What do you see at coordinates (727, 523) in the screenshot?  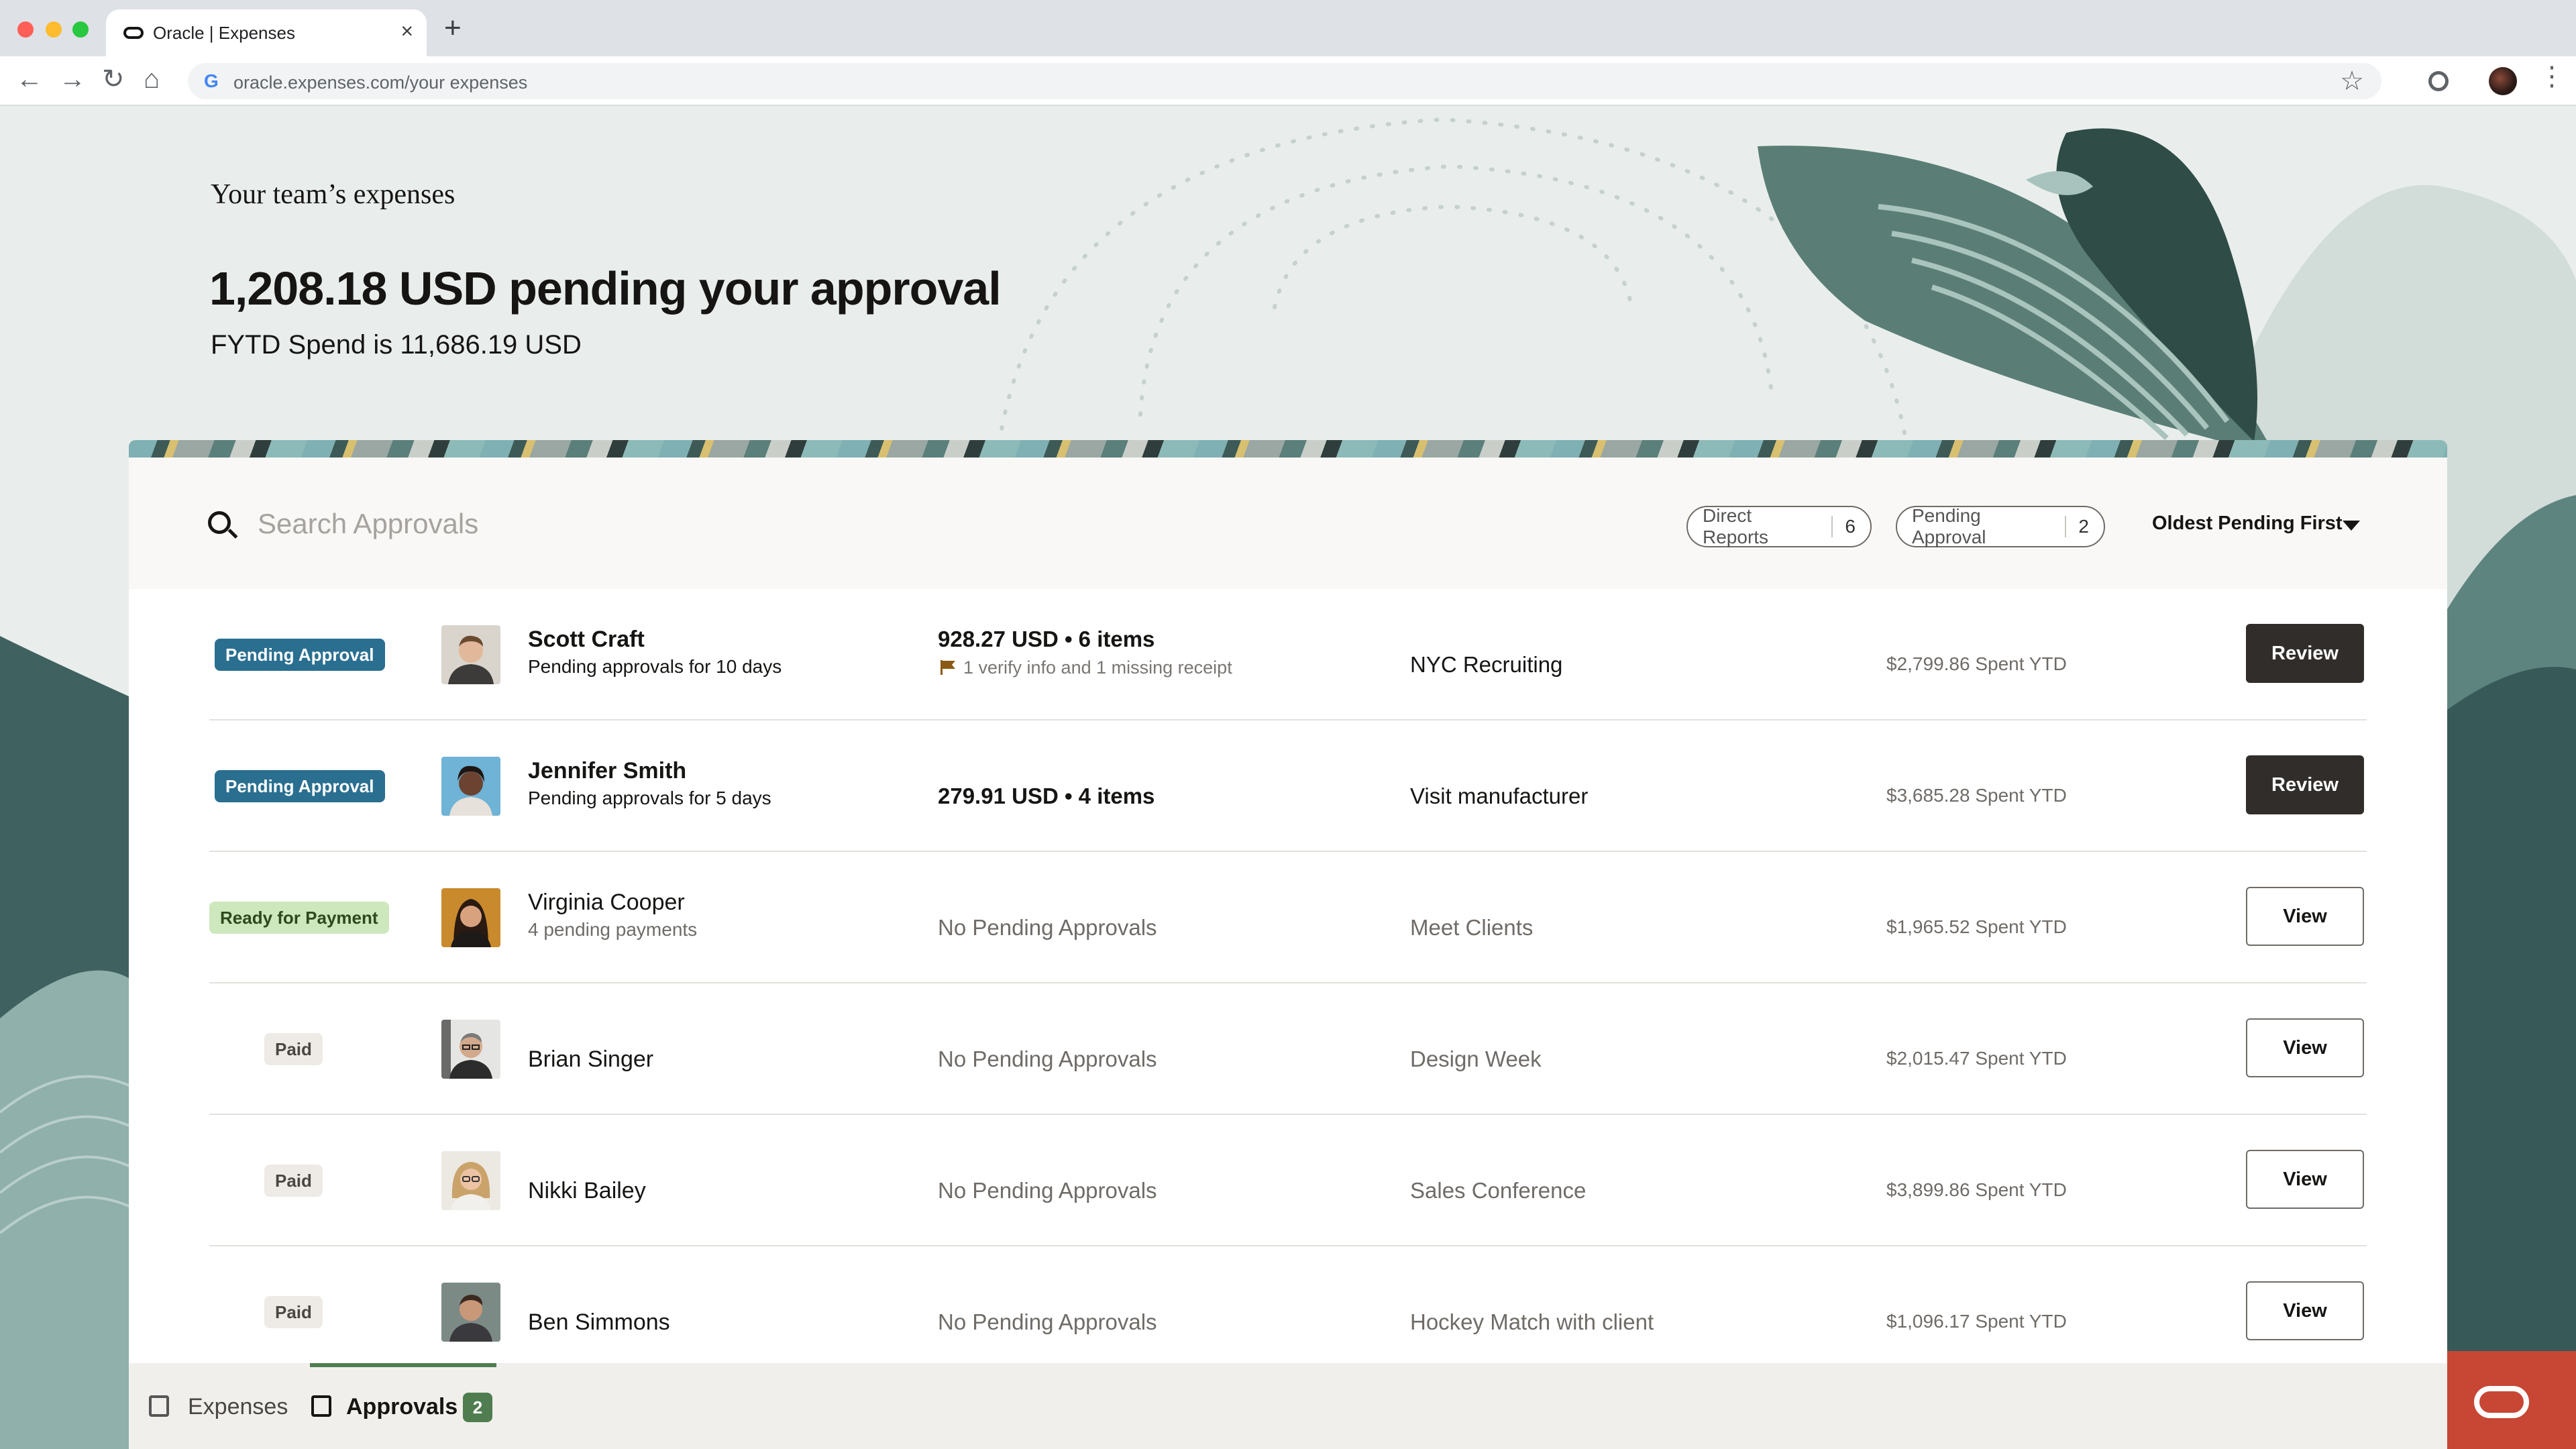 I see `search-input` at bounding box center [727, 523].